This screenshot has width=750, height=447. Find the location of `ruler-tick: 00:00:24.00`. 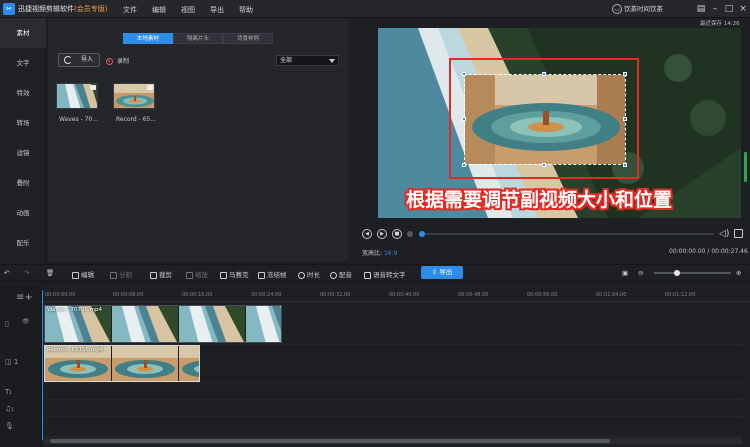

ruler-tick: 00:00:24.00 is located at coordinates (266, 295).